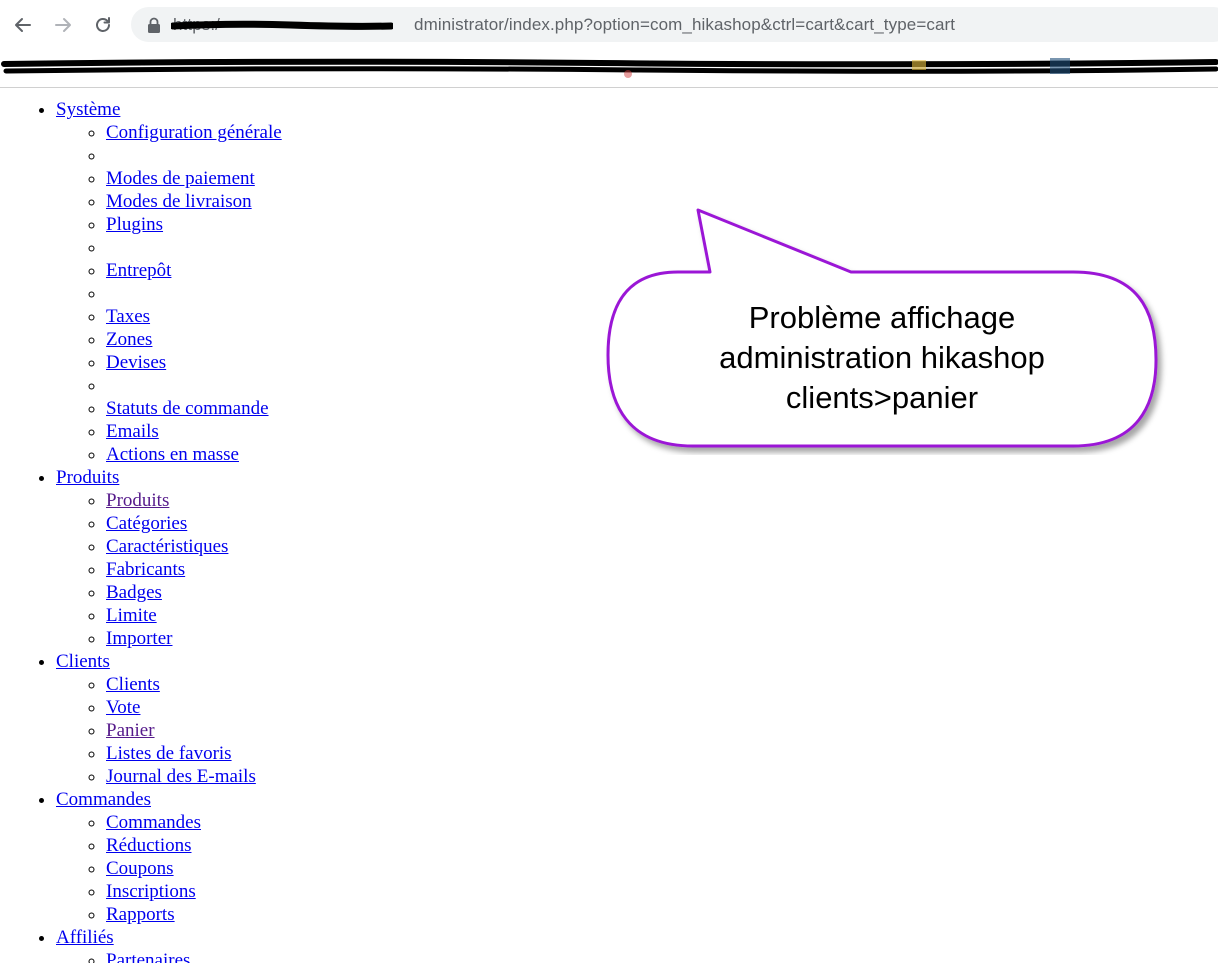 The image size is (1218, 963). Describe the element at coordinates (131, 615) in the screenshot. I see `submenu-link: Limite` at that location.